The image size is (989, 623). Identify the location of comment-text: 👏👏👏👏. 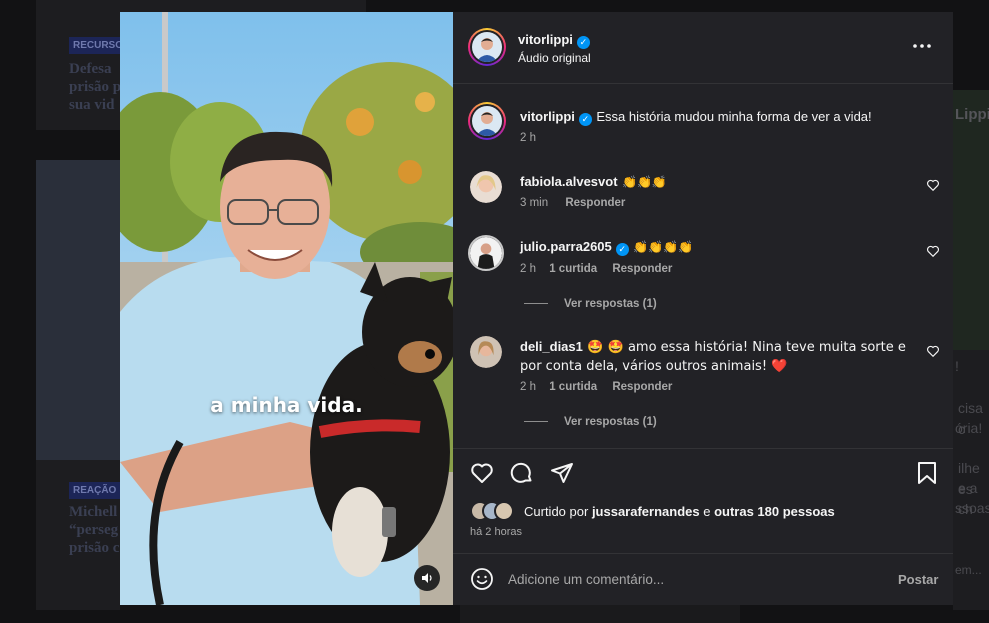
(663, 247).